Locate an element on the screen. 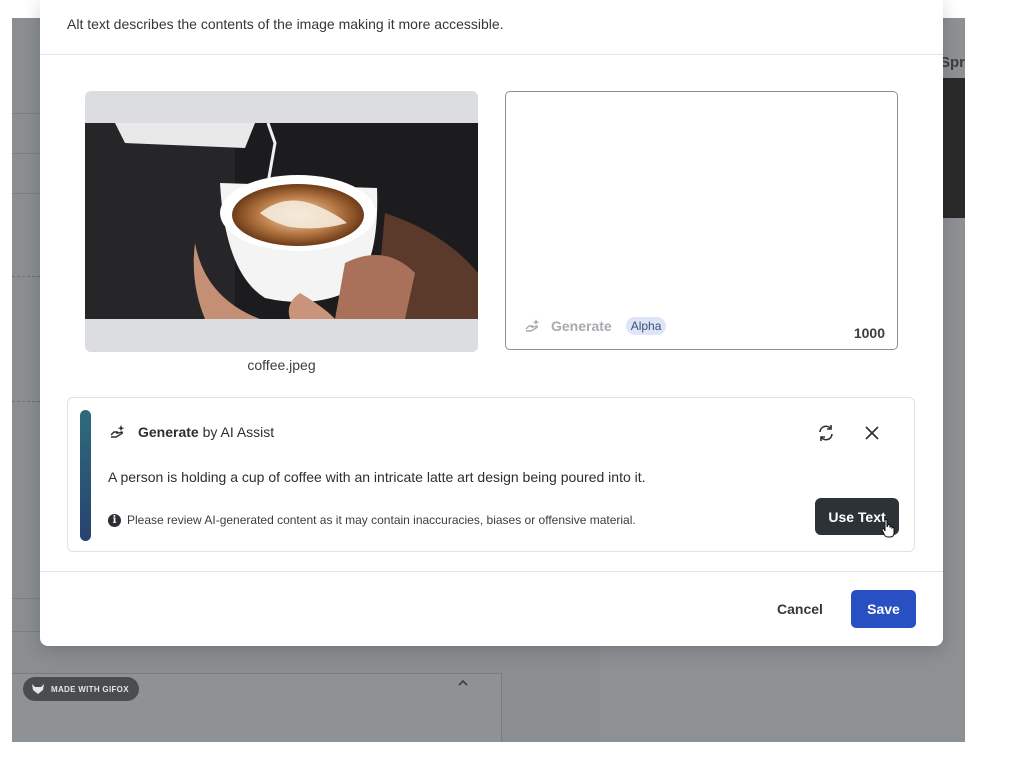 This screenshot has height=777, width=1024. image-filename: coffee.jpeg is located at coordinates (281, 365).